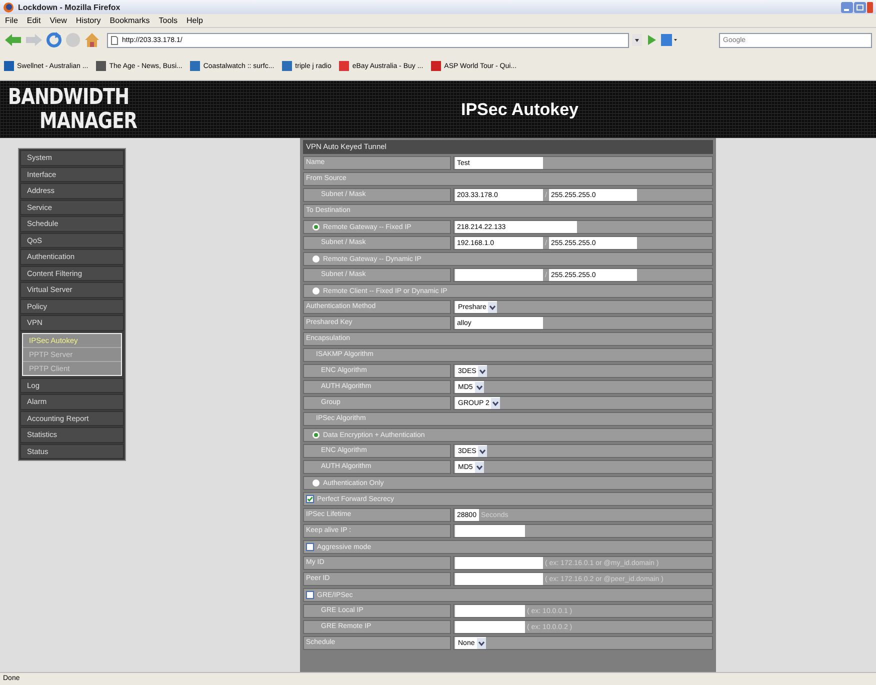 The image size is (876, 685). What do you see at coordinates (11, 20) in the screenshot?
I see `menu-item: File` at bounding box center [11, 20].